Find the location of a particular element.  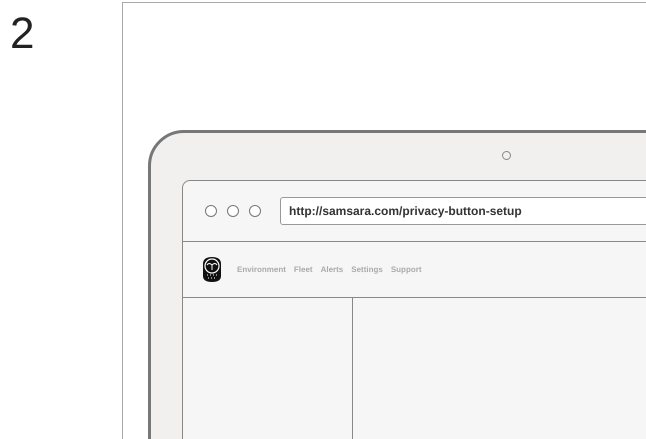

address-bar: http://samsara.com/privacy-button-setup is located at coordinates (463, 211).